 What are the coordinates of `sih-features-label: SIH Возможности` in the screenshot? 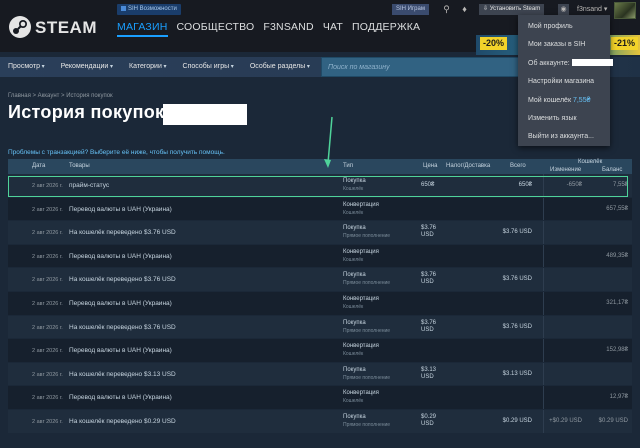 It's located at (152, 9).